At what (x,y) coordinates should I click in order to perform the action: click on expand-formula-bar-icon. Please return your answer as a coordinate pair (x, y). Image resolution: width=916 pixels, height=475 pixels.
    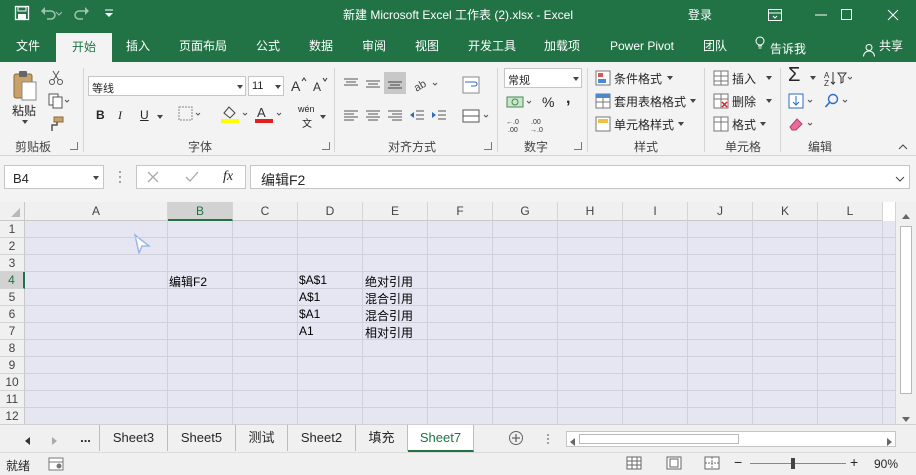
    Looking at the image, I should click on (900, 179).